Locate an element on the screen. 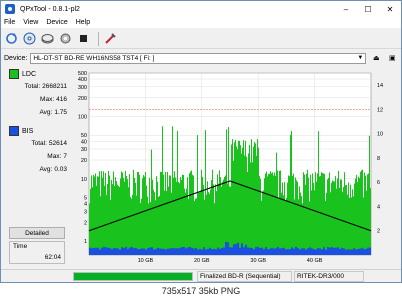  bis-total-row: Total: 52614 is located at coordinates (36, 143).